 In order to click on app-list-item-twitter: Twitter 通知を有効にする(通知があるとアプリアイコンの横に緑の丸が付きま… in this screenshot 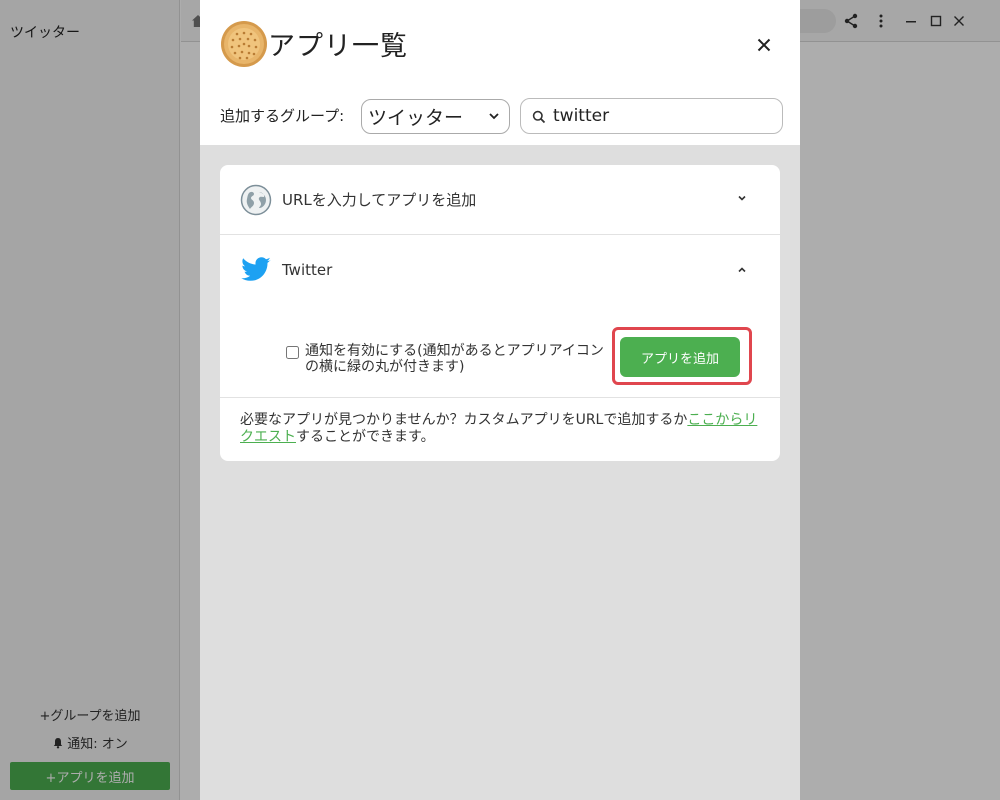, I will do `click(500, 317)`.